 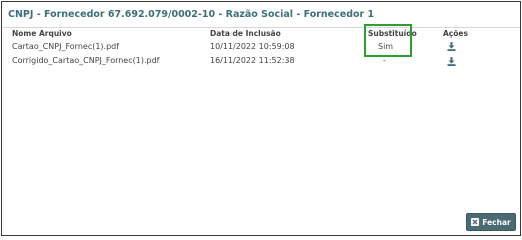 I want to click on column-header-file-name: Nome Arquivo, so click(x=42, y=33).